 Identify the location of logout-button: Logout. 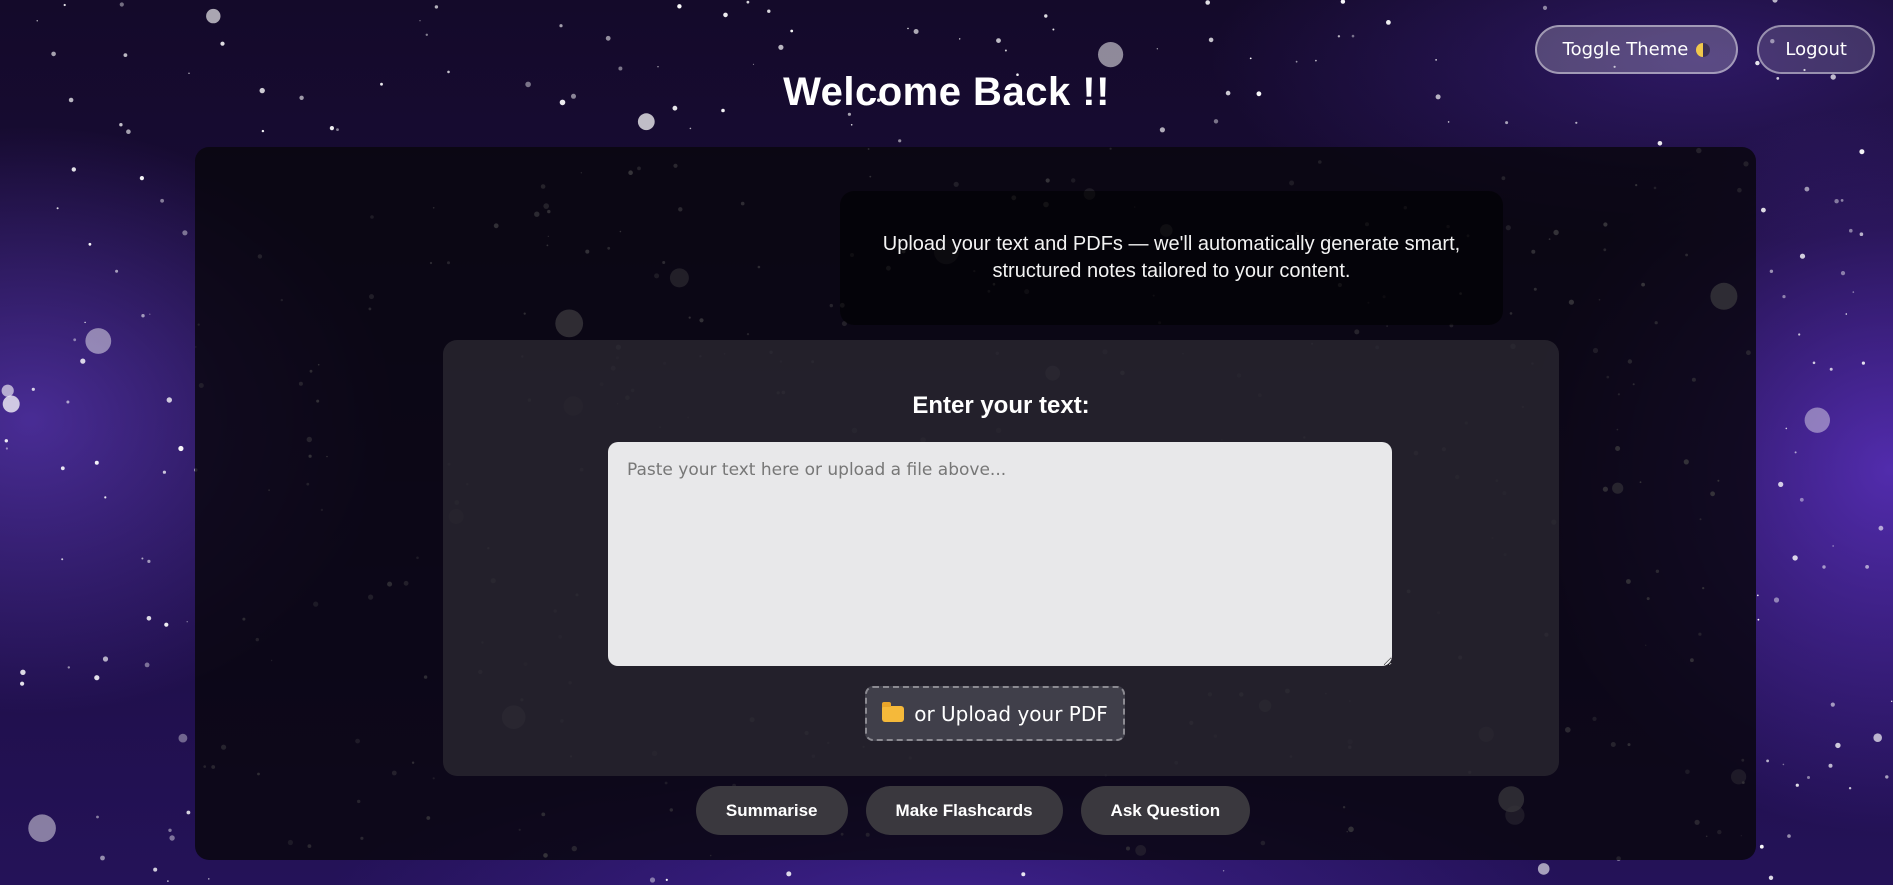
(1816, 49).